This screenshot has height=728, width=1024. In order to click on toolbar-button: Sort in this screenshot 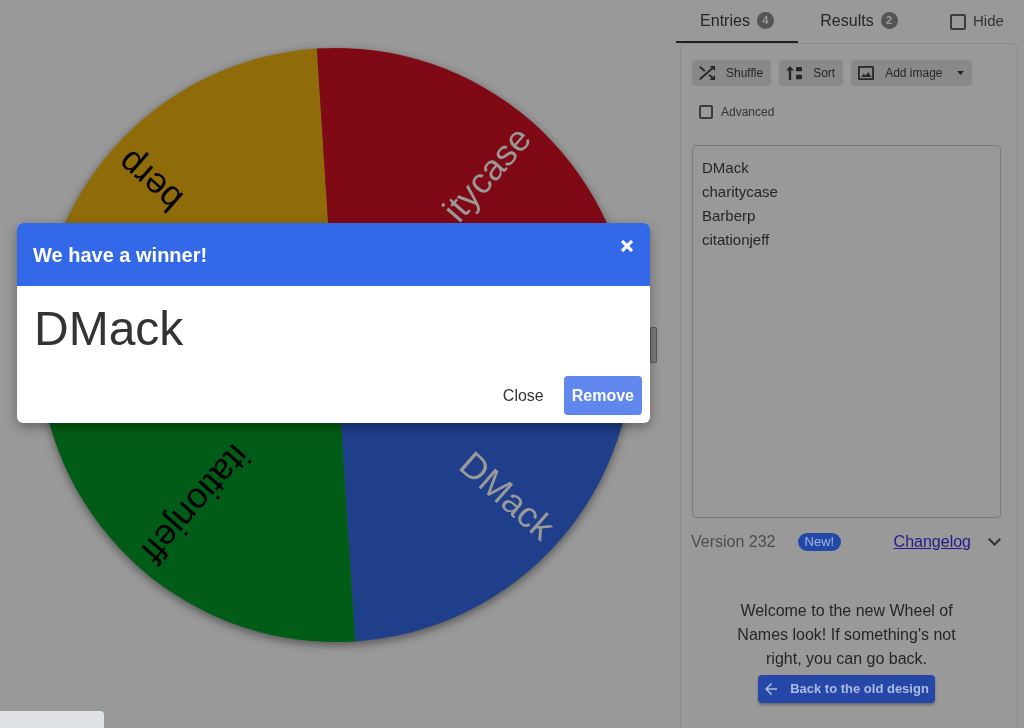, I will do `click(811, 73)`.